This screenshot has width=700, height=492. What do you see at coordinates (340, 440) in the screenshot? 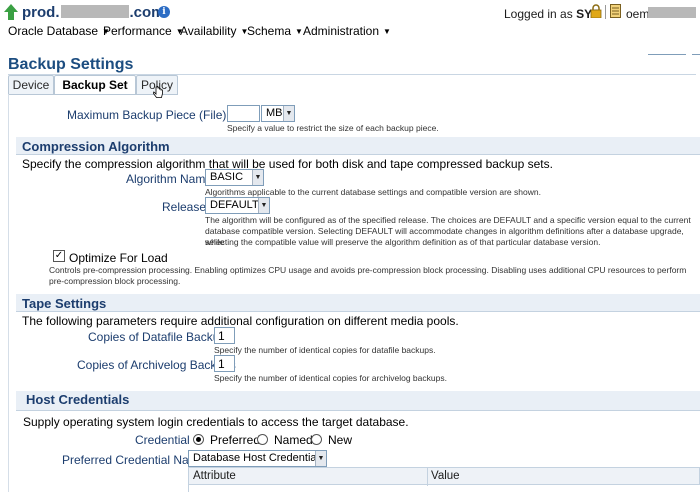
I see `credential-new-label: New` at bounding box center [340, 440].